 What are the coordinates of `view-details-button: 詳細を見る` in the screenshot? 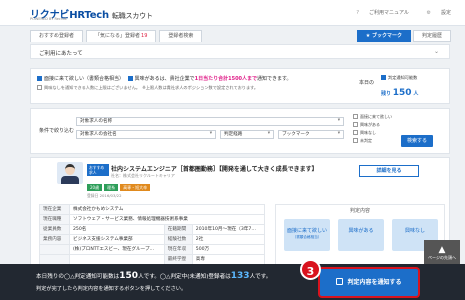 It's located at (389, 171).